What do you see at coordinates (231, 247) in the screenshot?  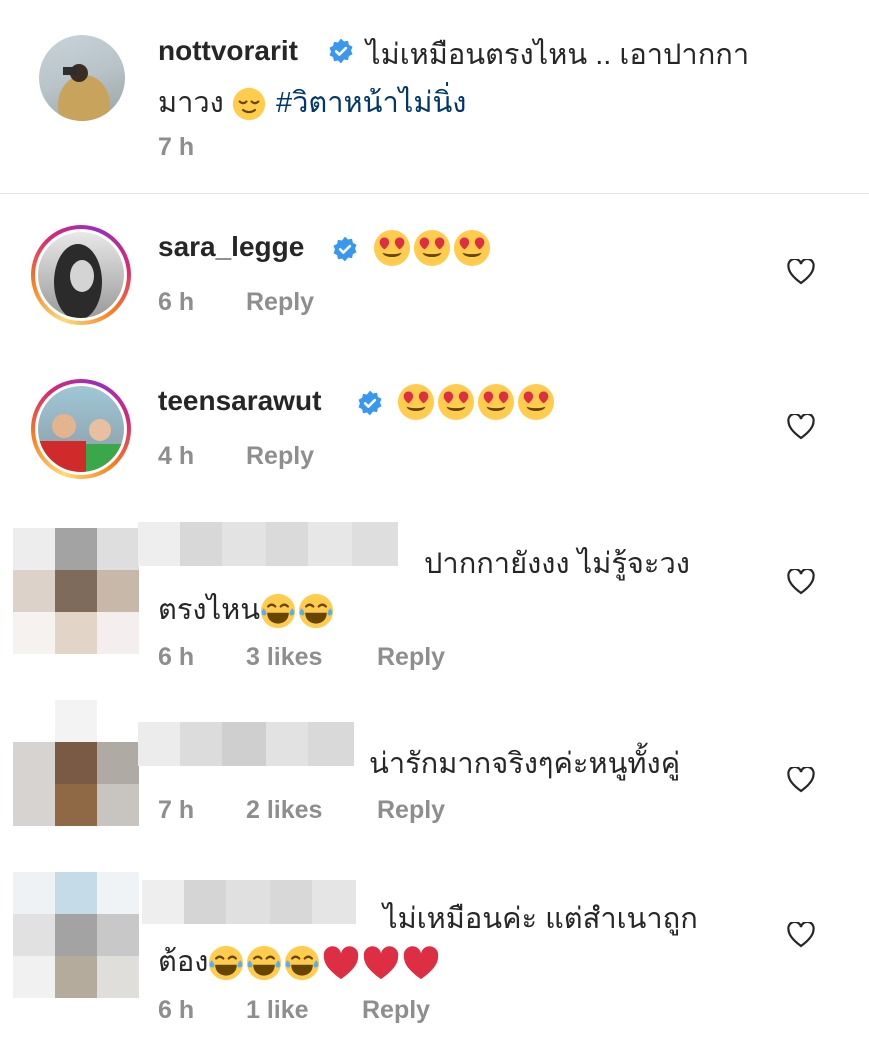 I see `comment-username: sara_legge` at bounding box center [231, 247].